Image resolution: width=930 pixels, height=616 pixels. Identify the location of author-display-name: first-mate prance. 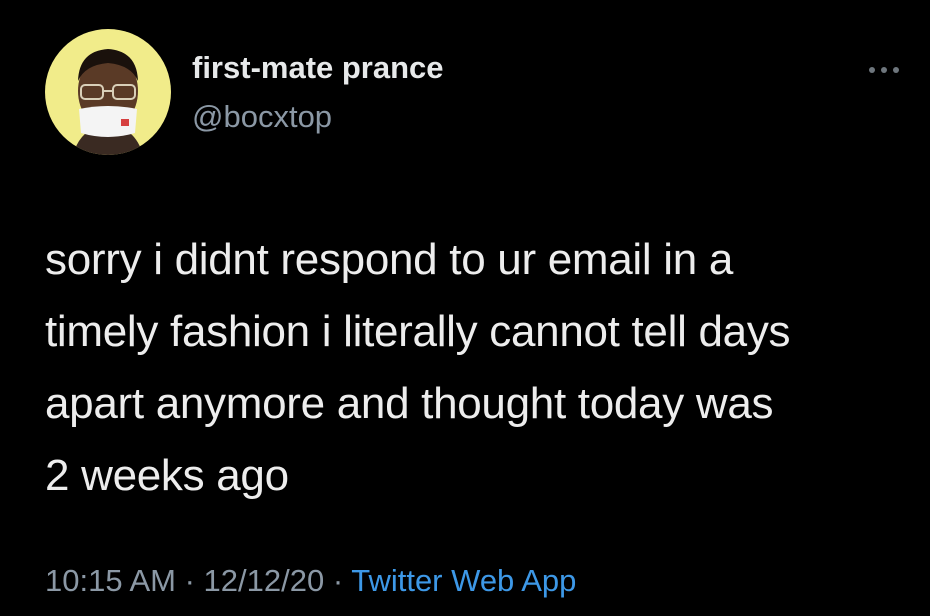
(318, 68).